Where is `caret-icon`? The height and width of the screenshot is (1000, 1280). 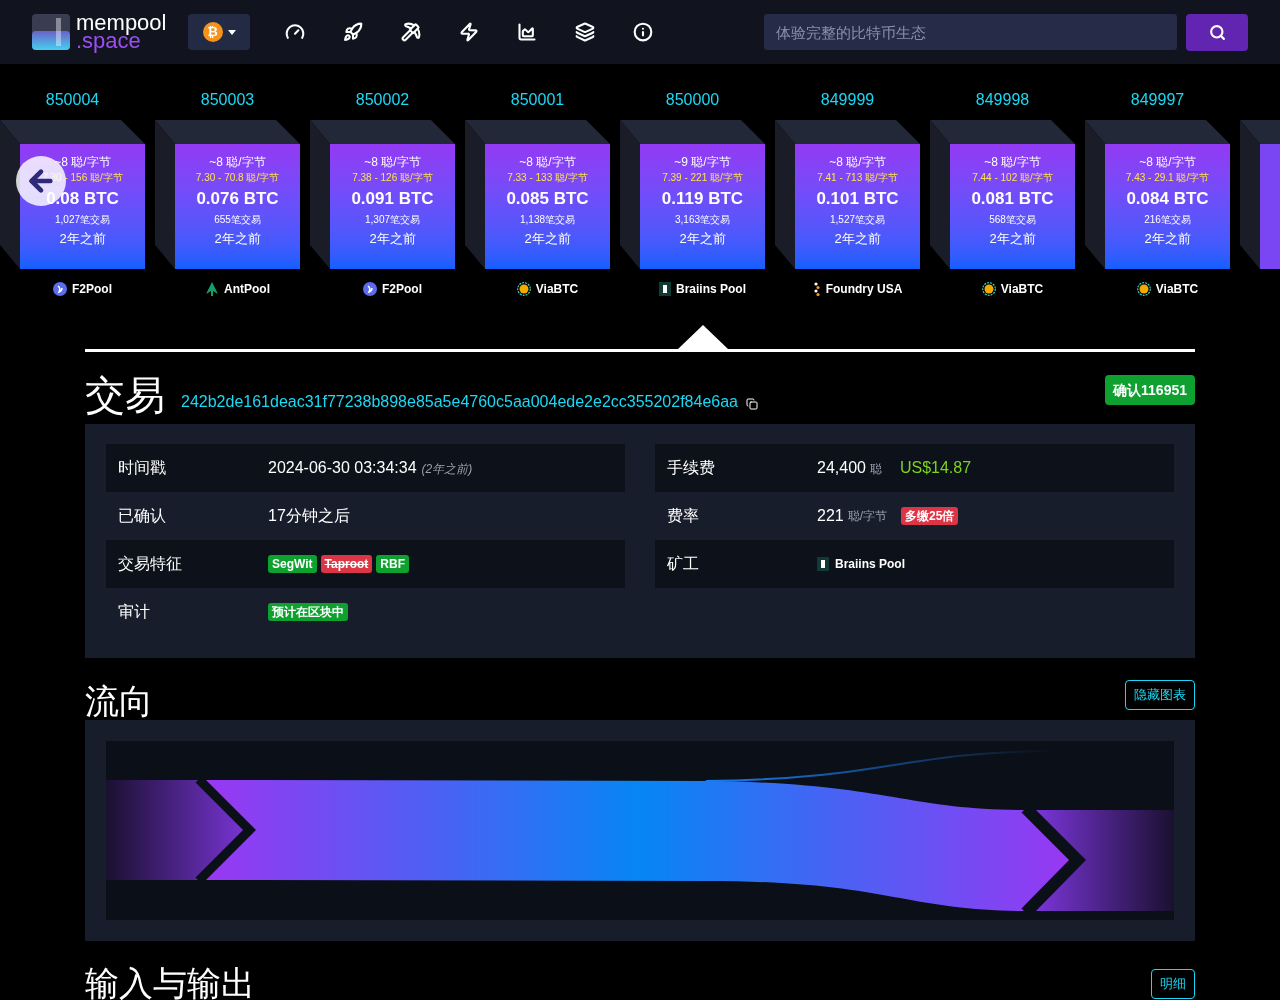
caret-icon is located at coordinates (231, 32).